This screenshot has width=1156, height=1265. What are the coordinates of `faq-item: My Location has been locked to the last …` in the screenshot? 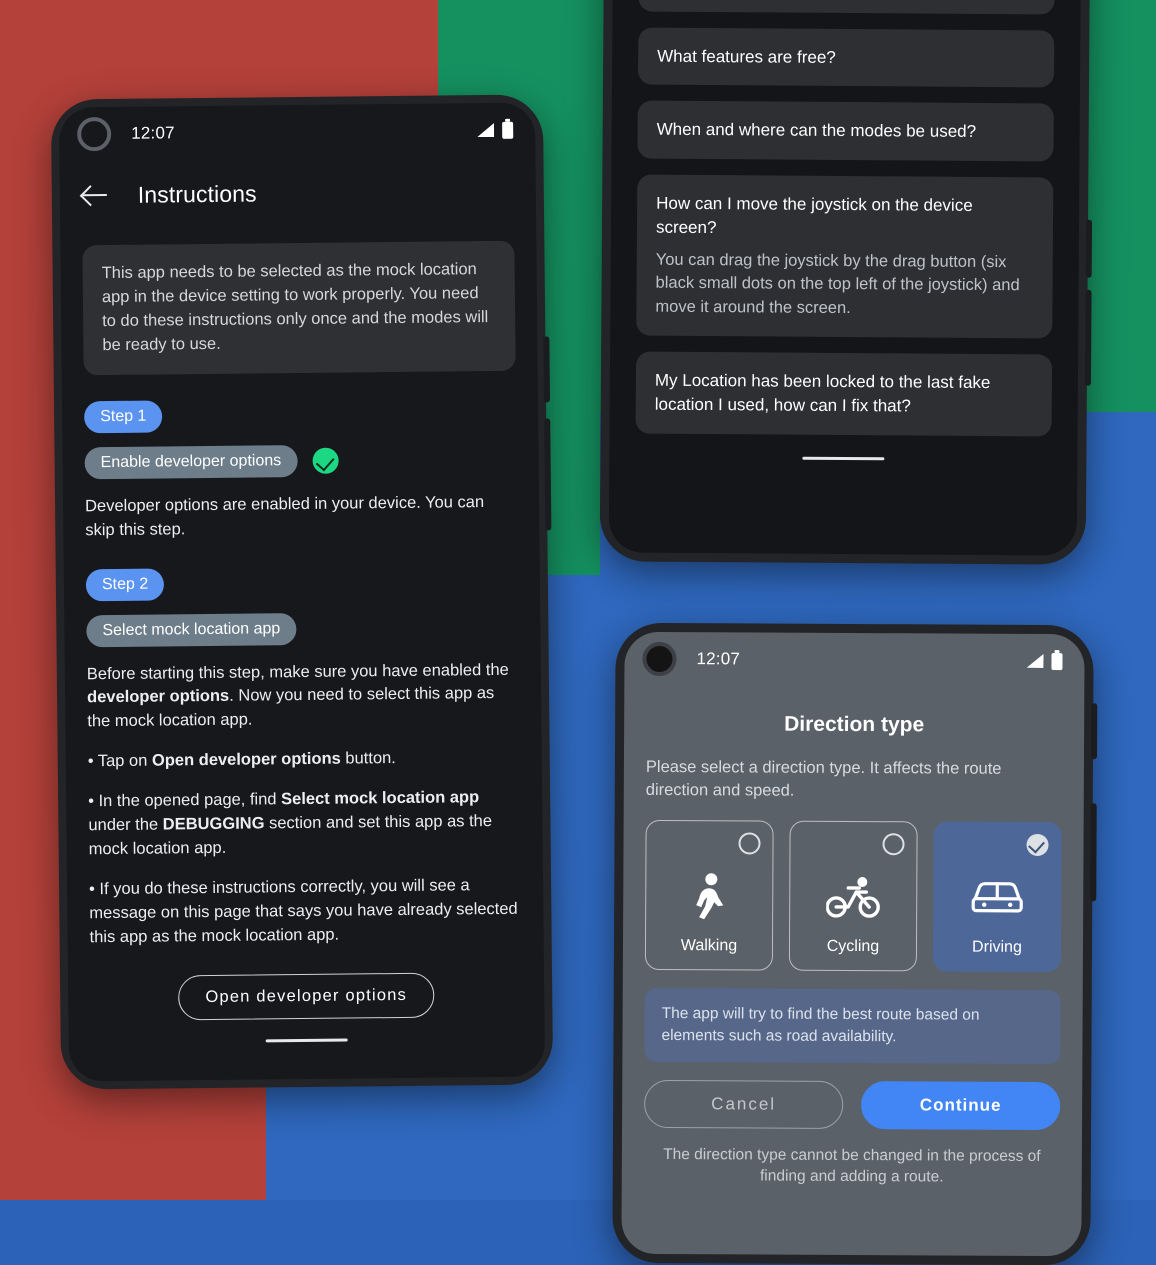 It's located at (844, 394).